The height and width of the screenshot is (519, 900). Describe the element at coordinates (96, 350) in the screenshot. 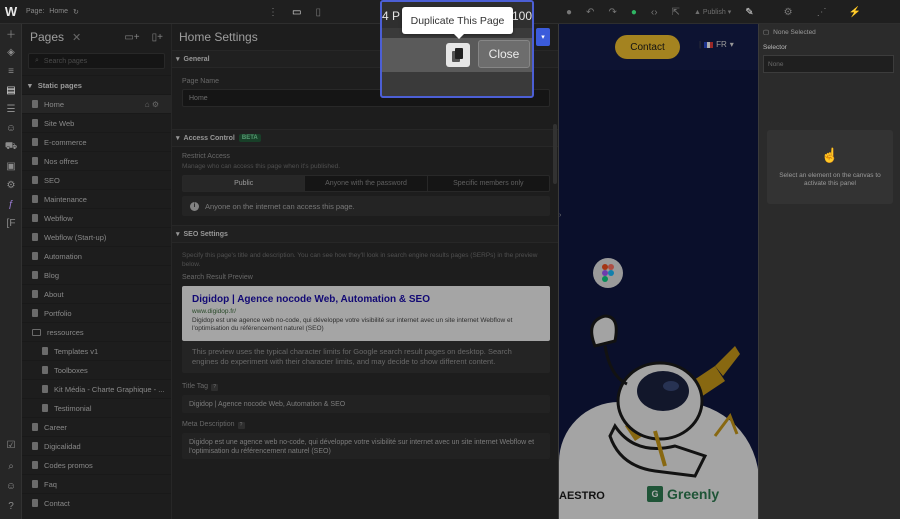

I see `folder-child-page: Templates v1` at that location.